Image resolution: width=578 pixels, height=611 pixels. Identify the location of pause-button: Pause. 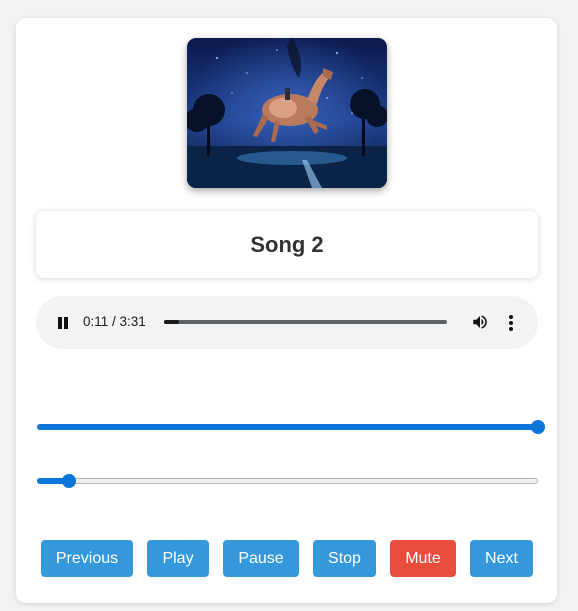
(261, 558).